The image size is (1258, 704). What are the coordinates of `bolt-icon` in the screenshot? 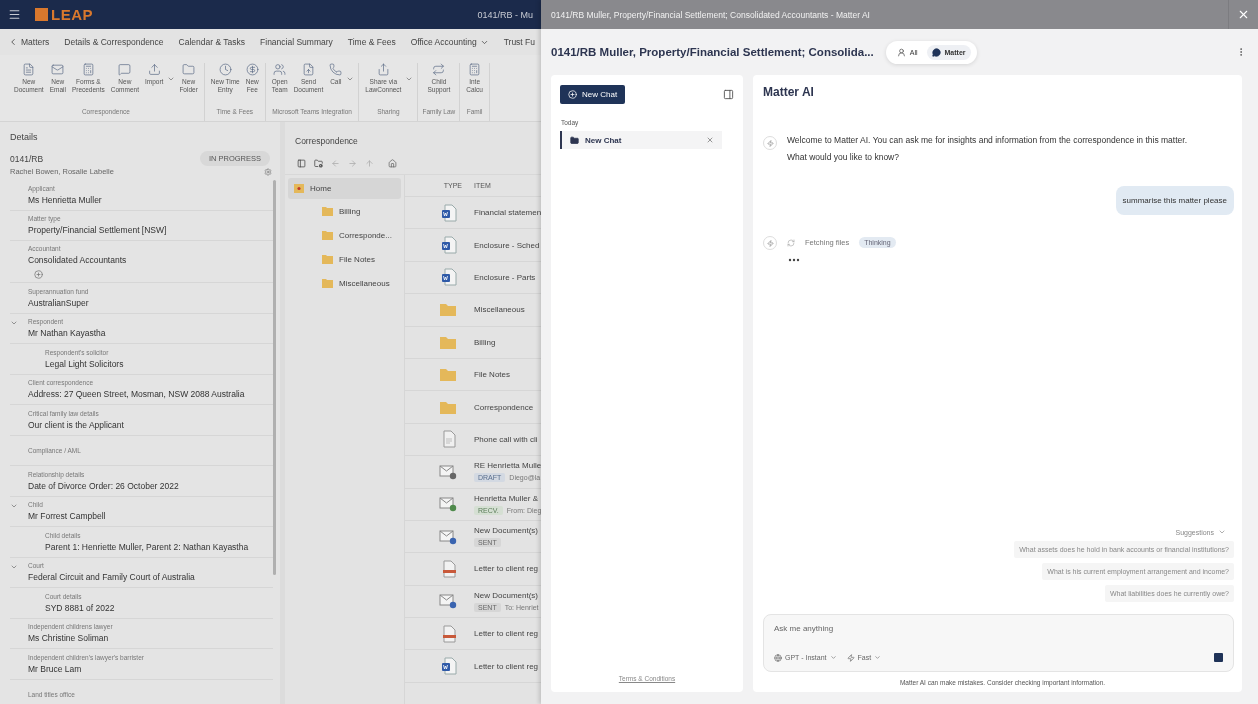 It's located at (850, 657).